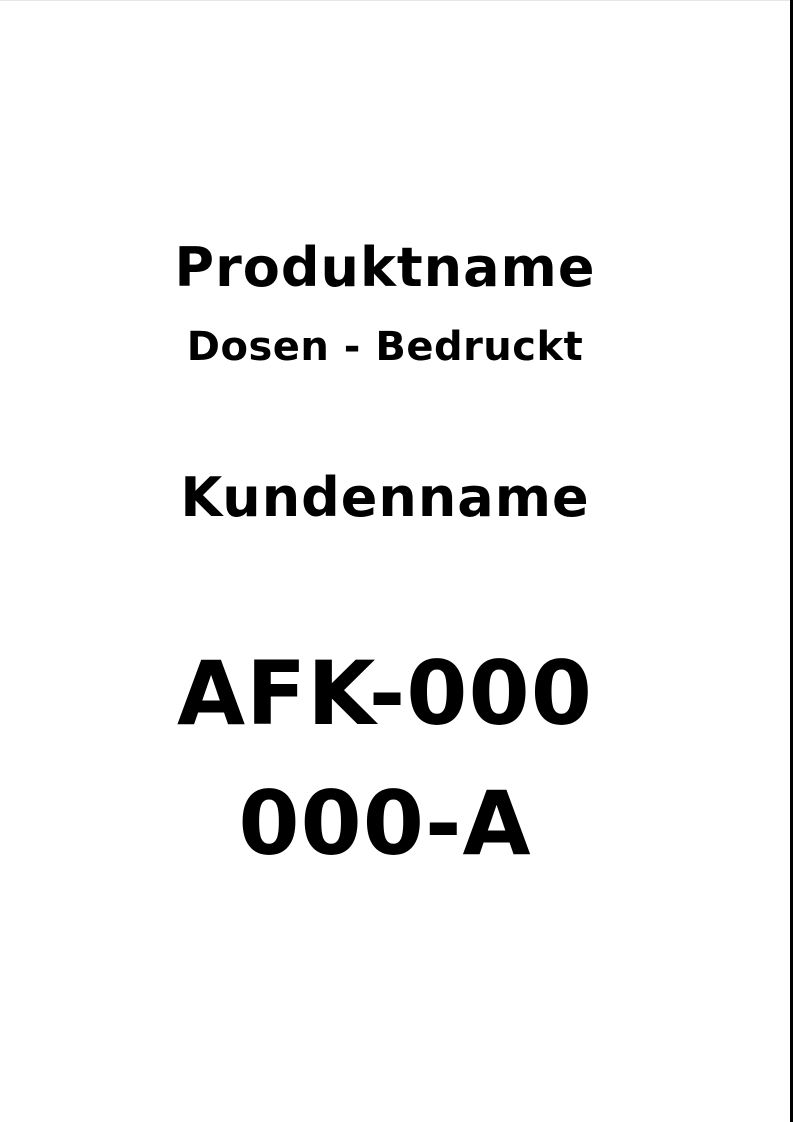  I want to click on product-name: Produktname, so click(385, 267).